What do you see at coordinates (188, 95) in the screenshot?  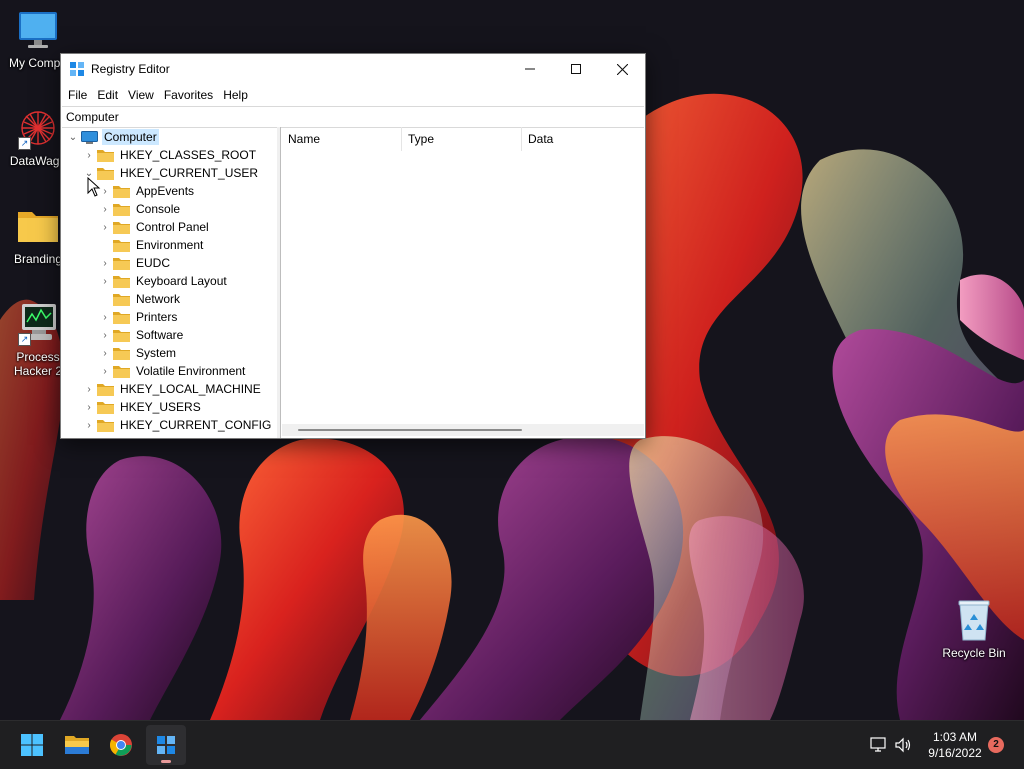 I see `menu-favorites: Favorites` at bounding box center [188, 95].